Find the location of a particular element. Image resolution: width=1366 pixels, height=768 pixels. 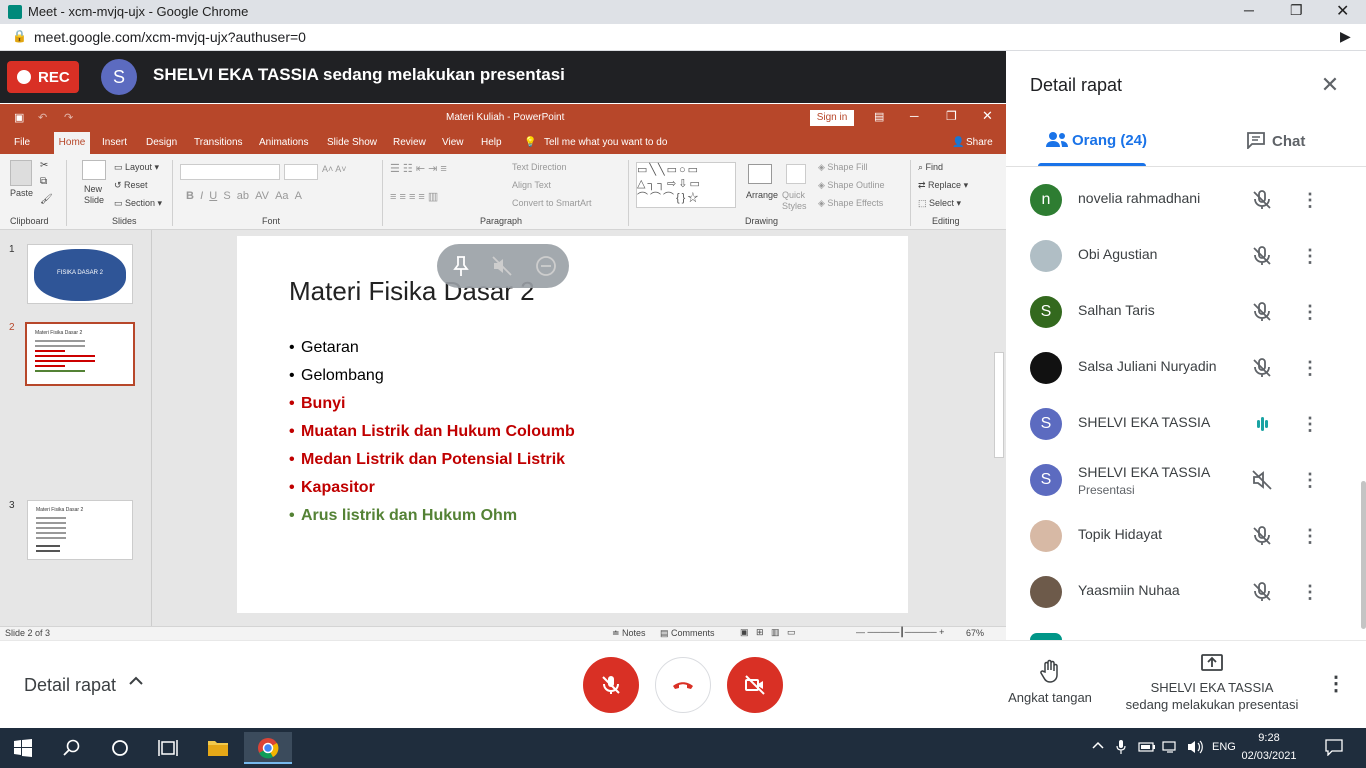

tab-people: Orang (24) is located at coordinates (1096, 140).